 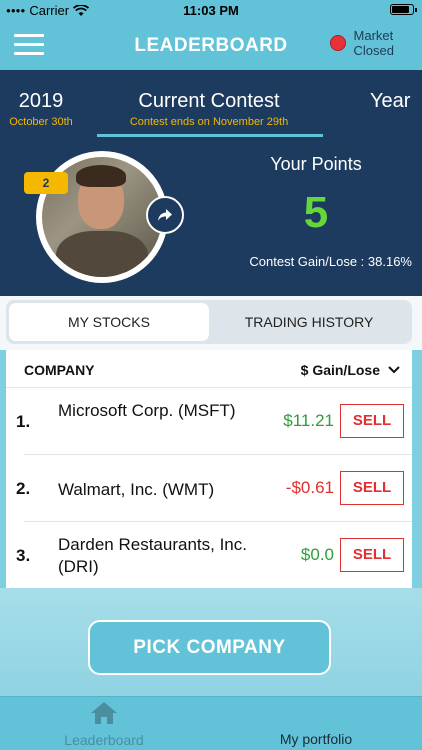 What do you see at coordinates (43, 109) in the screenshot?
I see `contest-tab-previous: 2019 October 30th` at bounding box center [43, 109].